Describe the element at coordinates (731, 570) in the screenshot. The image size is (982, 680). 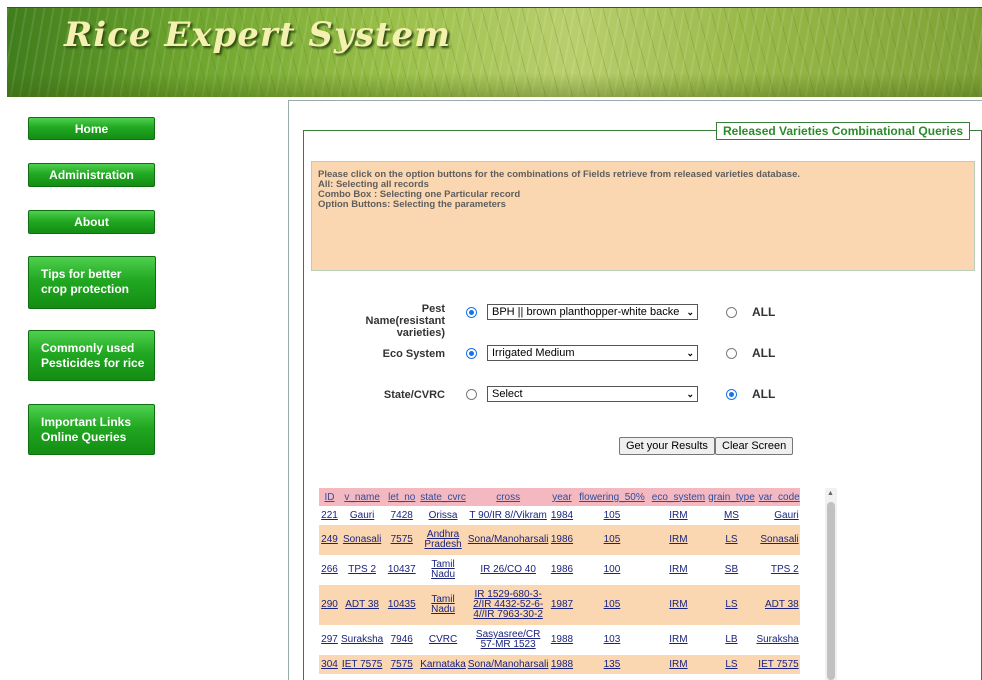
I see `cell-grain-type: SB` at that location.